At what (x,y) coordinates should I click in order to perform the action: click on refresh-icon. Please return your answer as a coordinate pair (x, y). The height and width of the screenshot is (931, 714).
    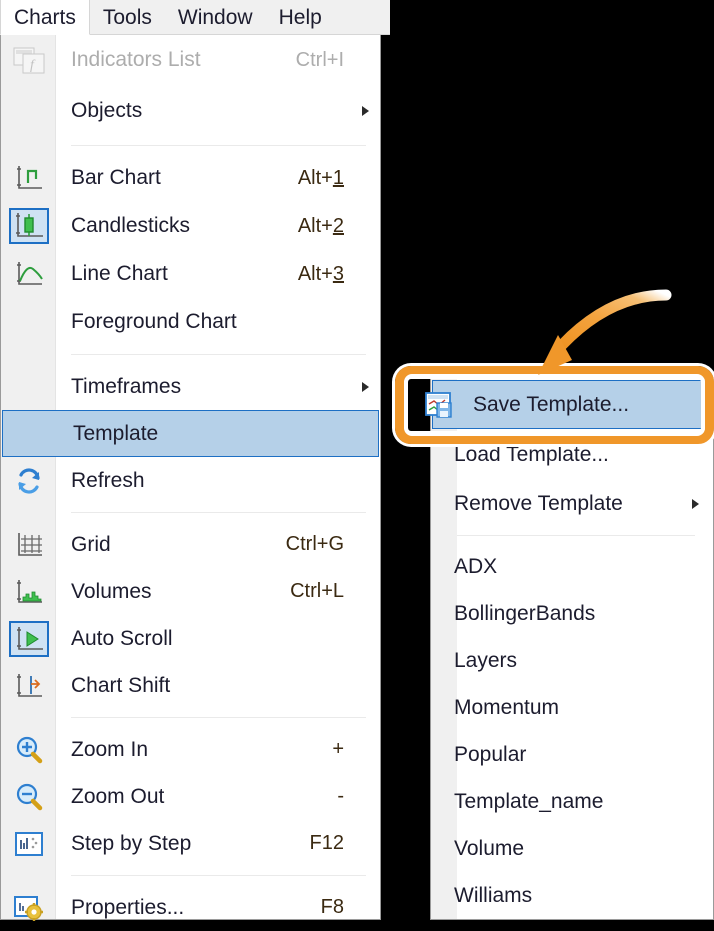
    Looking at the image, I should click on (29, 481).